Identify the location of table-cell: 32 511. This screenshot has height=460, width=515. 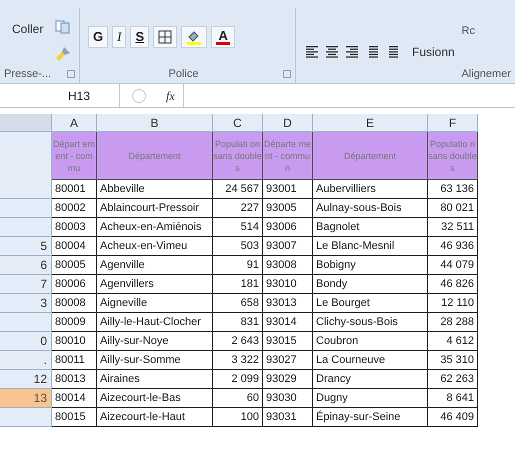
(453, 227).